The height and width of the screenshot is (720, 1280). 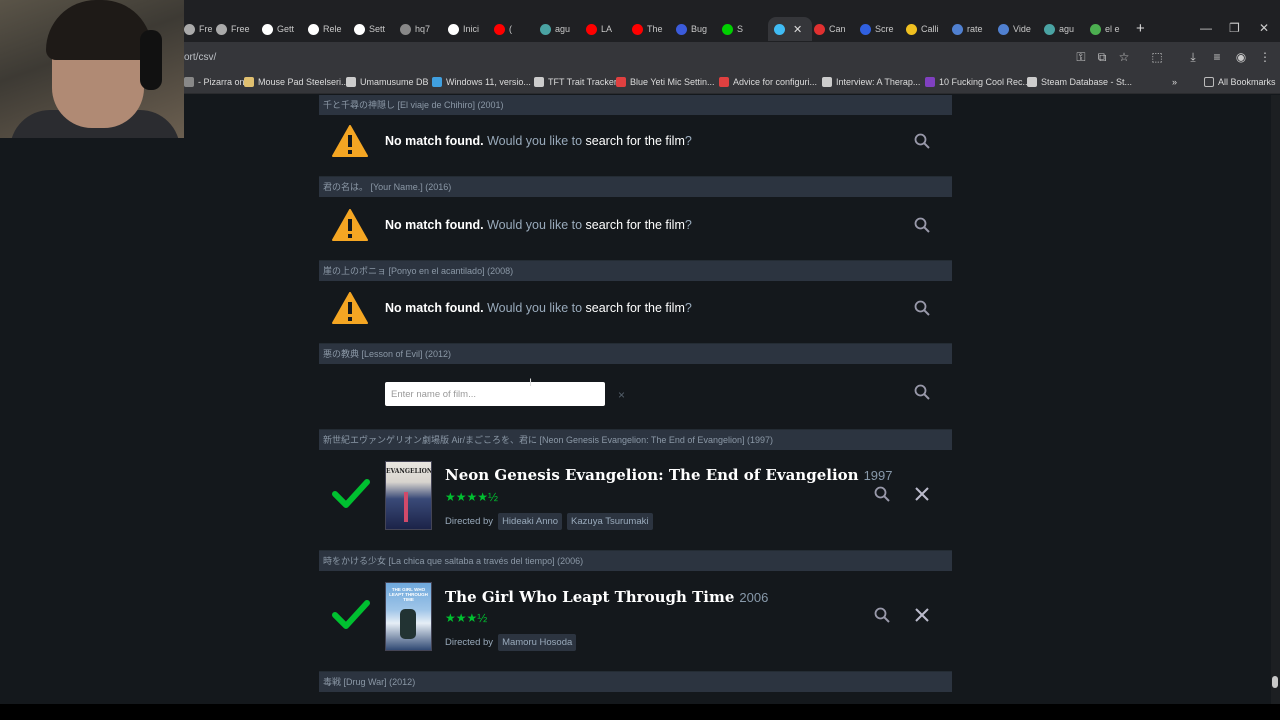 What do you see at coordinates (282, 29) in the screenshot?
I see `browser-tab: Gett` at bounding box center [282, 29].